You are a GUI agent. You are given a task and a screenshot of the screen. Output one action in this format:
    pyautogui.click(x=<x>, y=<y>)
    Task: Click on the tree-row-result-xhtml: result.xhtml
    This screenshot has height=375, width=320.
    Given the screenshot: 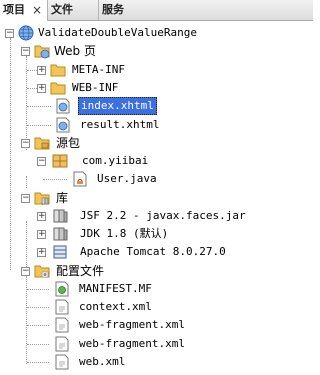 What is the action you would take?
    pyautogui.click(x=156, y=125)
    